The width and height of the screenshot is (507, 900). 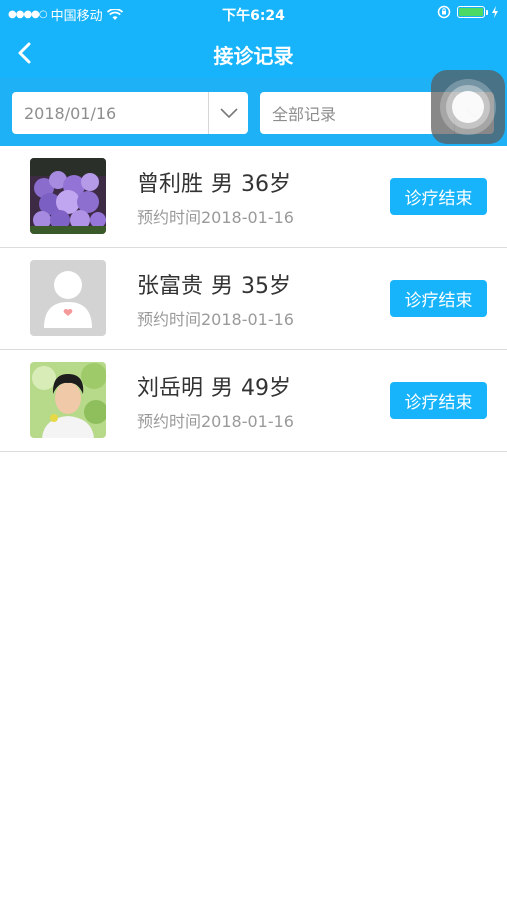 I want to click on patient-info: 刘岳明男 49岁, so click(x=218, y=386).